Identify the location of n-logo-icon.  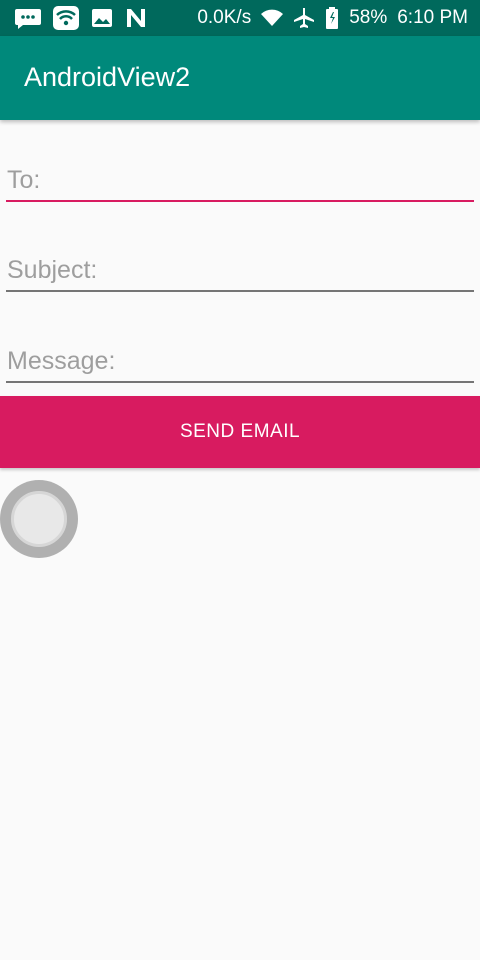
(136, 18).